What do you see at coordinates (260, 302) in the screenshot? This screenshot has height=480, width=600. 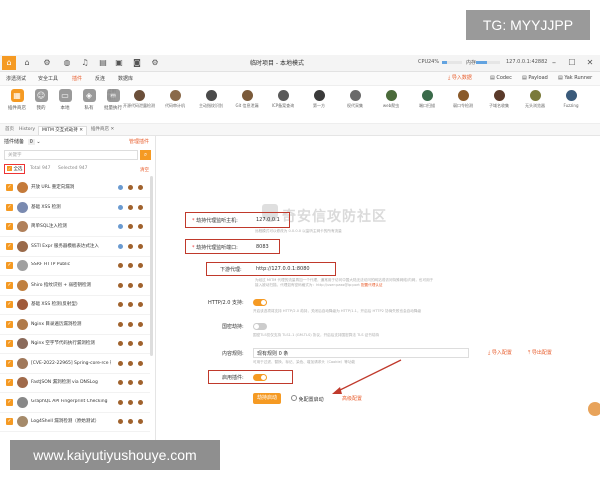 I see `http2-toggle` at bounding box center [260, 302].